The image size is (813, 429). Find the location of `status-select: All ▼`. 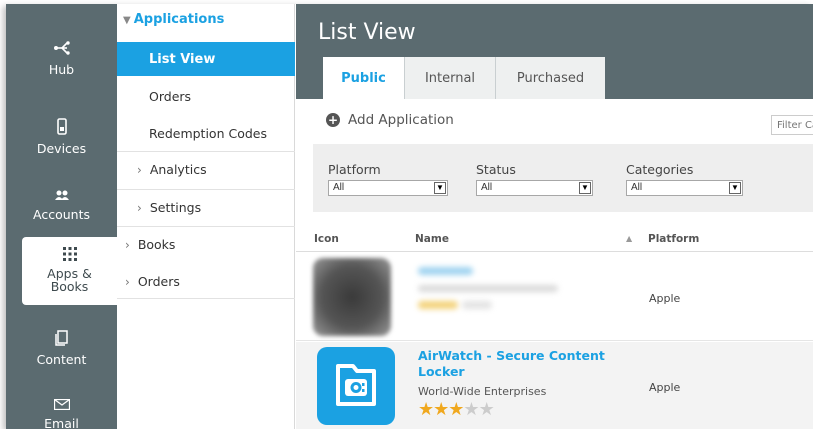

status-select: All ▼ is located at coordinates (534, 188).